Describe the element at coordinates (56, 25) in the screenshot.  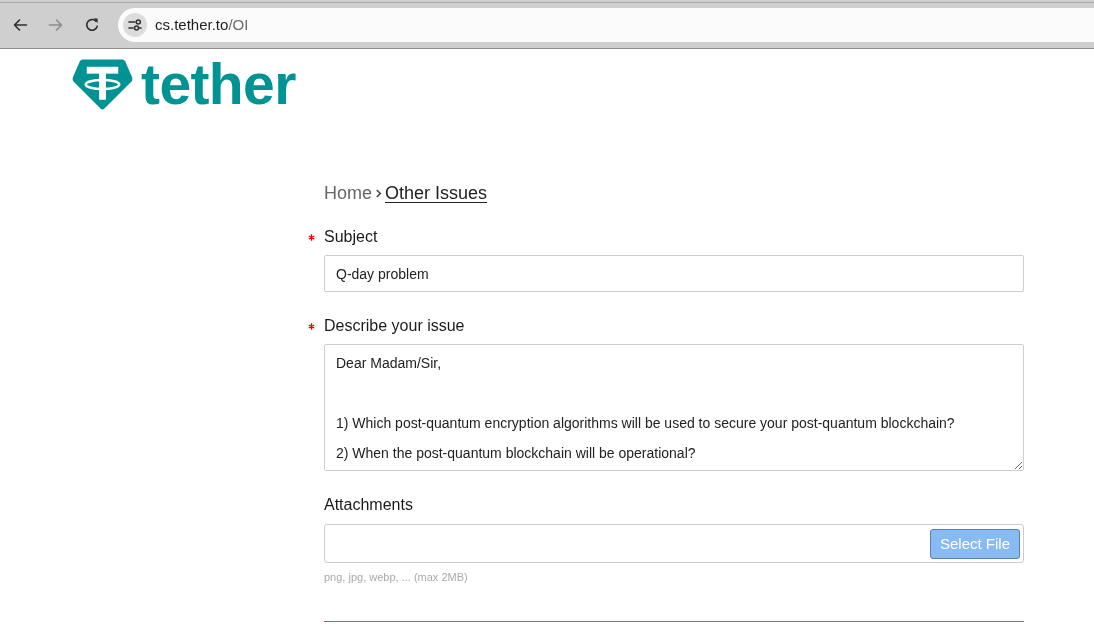
I see `arrow-right-icon` at that location.